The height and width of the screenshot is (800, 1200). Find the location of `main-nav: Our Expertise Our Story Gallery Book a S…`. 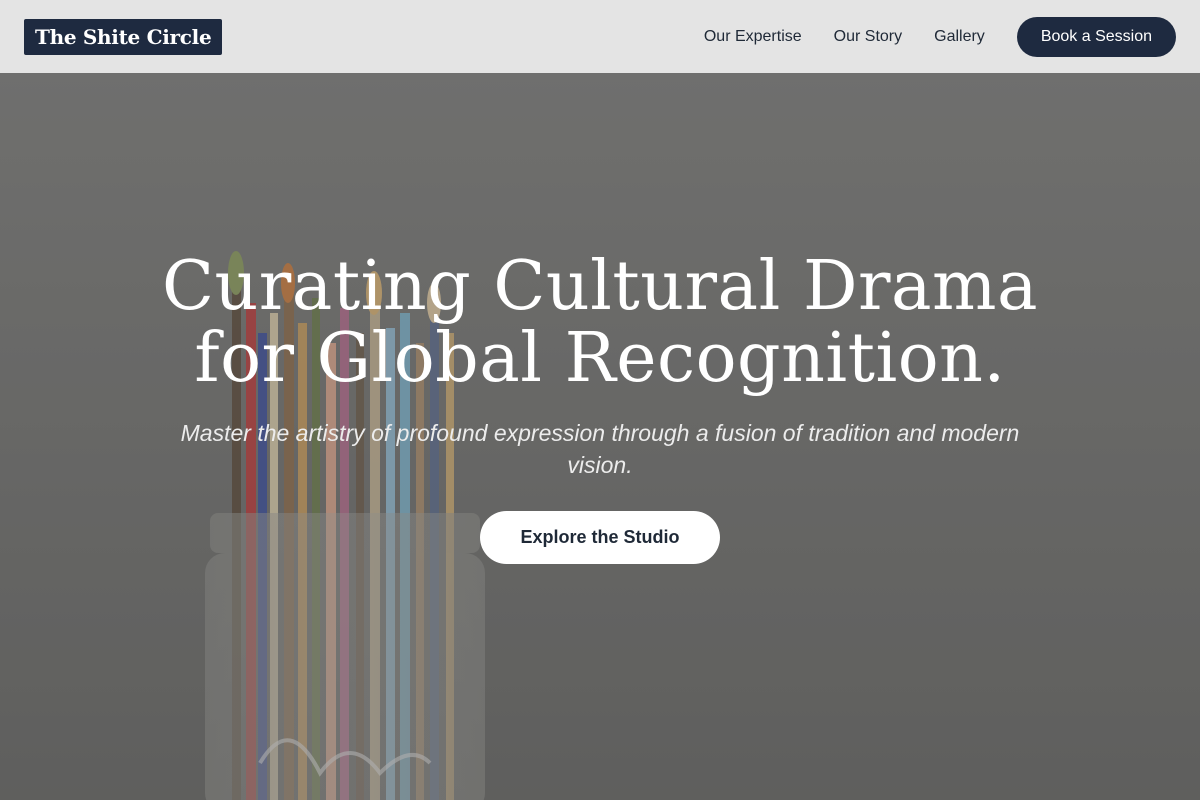

main-nav: Our Expertise Our Story Gallery Book a S… is located at coordinates (924, 36).